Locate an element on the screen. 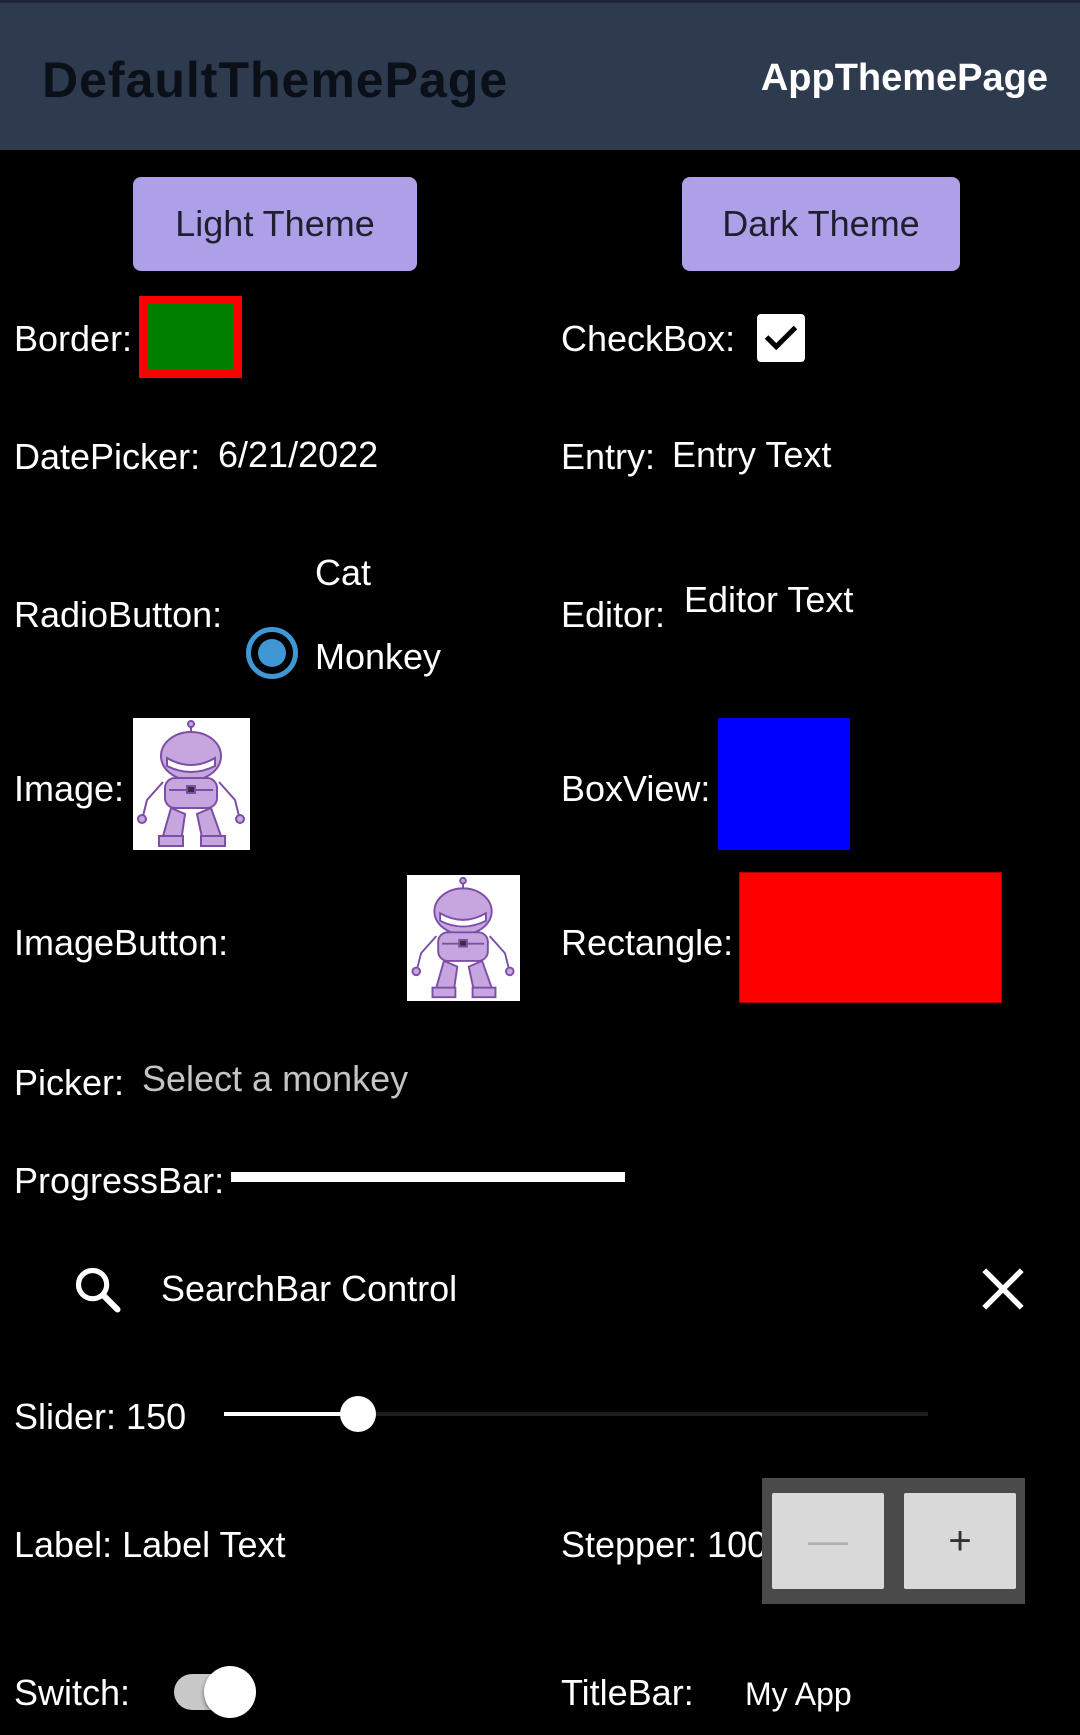 This screenshot has width=1080, height=1735. app-header: DefaultThemePage AppThemePage is located at coordinates (540, 75).